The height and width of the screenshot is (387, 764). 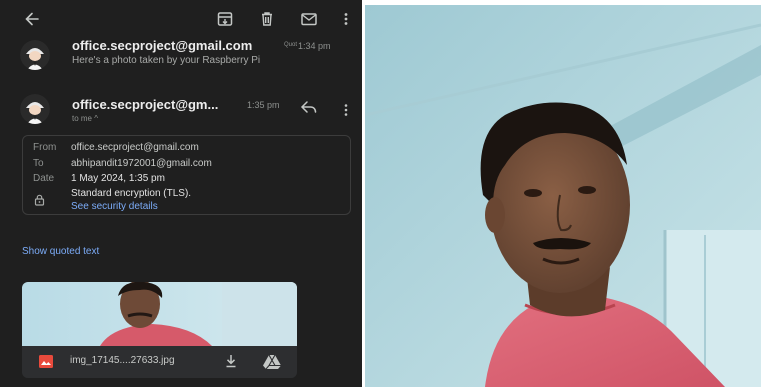 What do you see at coordinates (263, 105) in the screenshot?
I see `message-time: 1:35 pm` at bounding box center [263, 105].